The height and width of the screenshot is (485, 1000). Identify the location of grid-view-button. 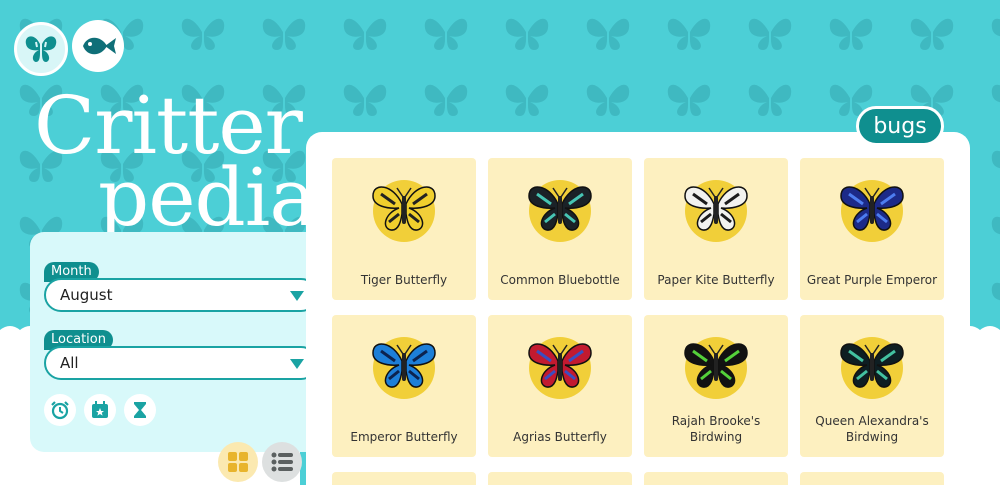
(238, 462).